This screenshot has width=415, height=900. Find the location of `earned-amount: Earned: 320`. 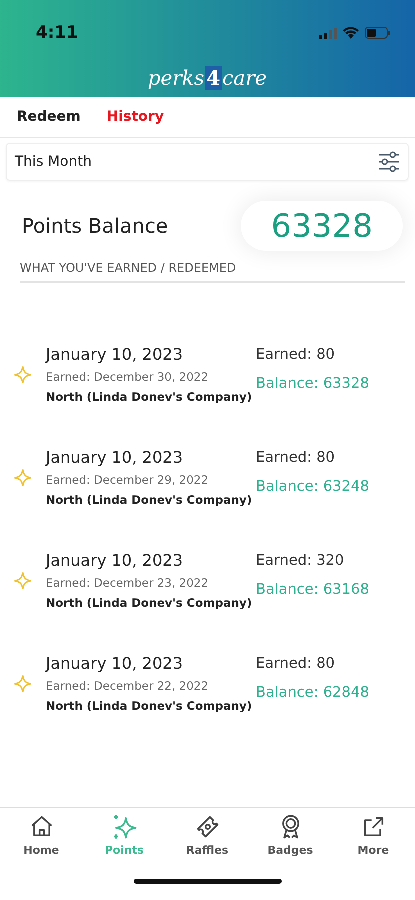

earned-amount: Earned: 320 is located at coordinates (301, 561).